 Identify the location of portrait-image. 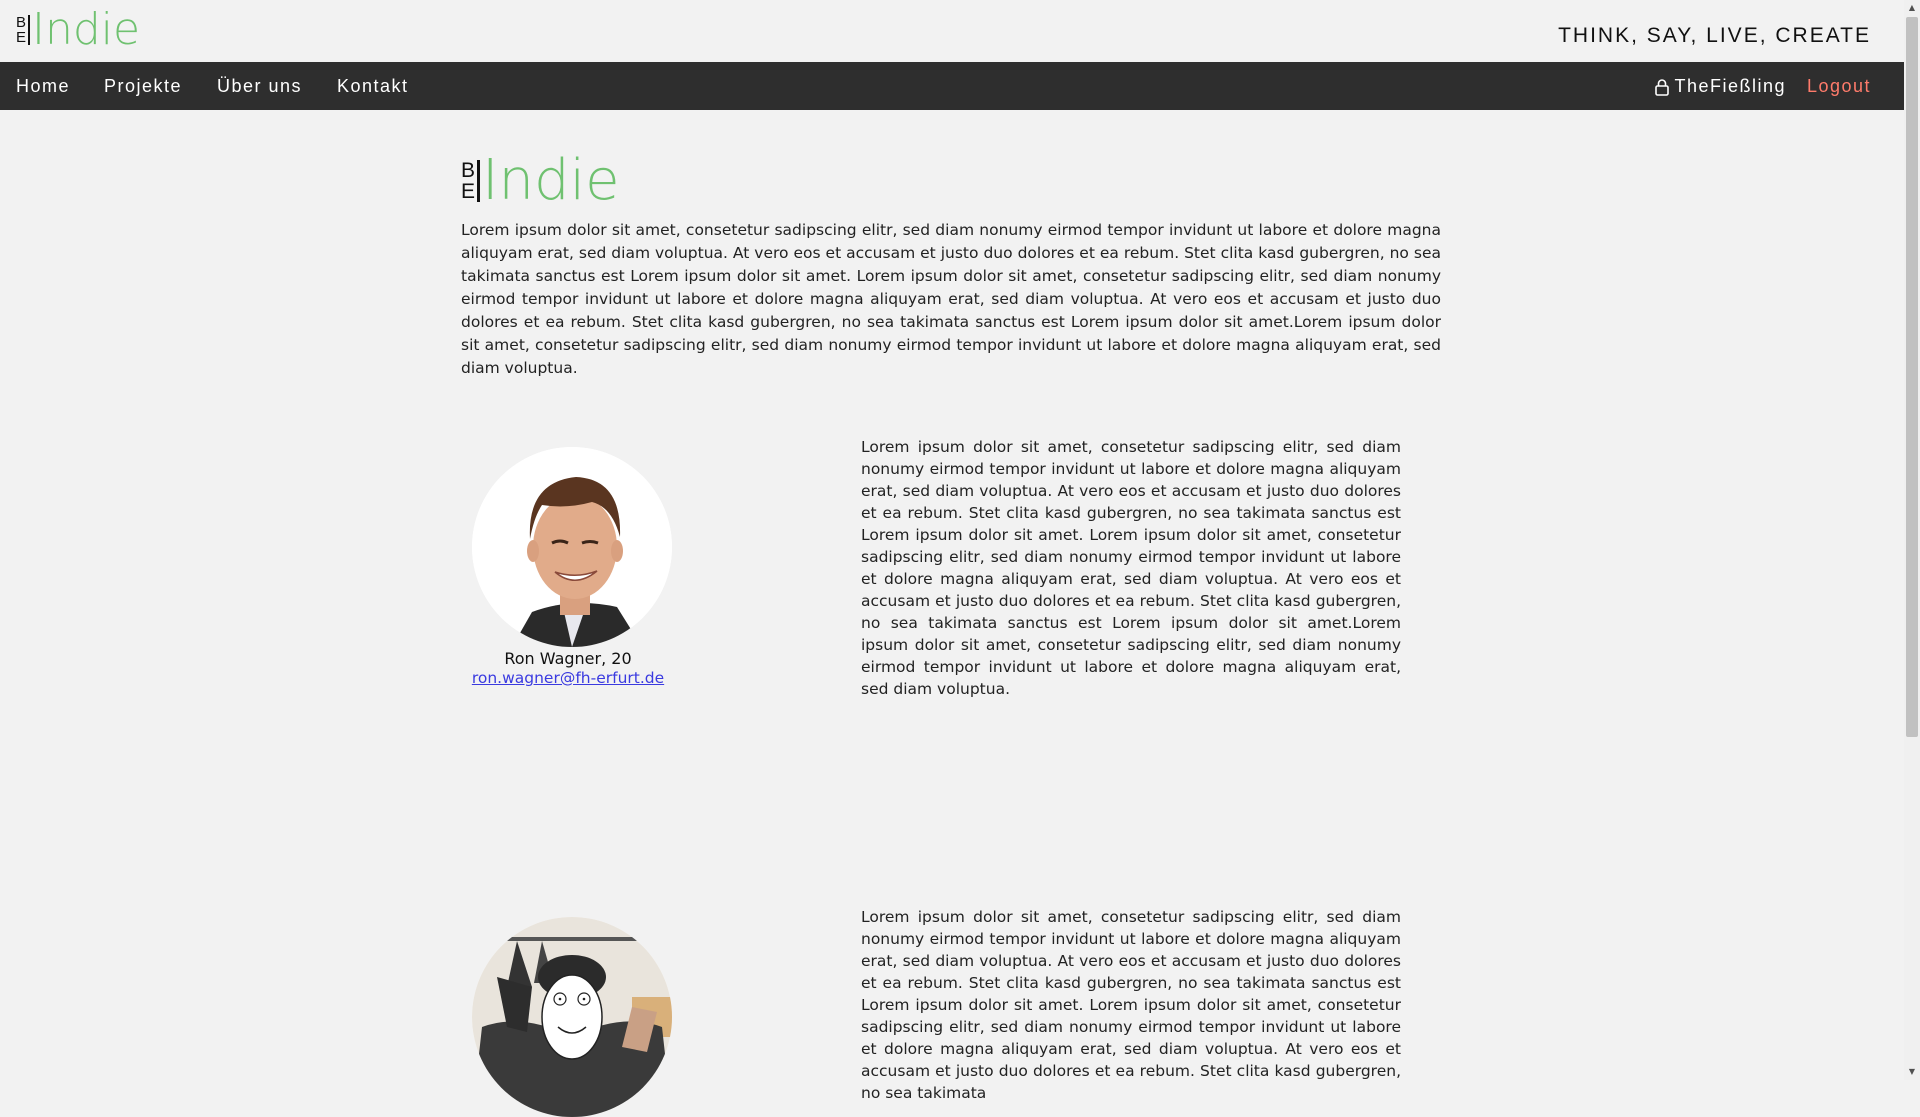
(572, 547).